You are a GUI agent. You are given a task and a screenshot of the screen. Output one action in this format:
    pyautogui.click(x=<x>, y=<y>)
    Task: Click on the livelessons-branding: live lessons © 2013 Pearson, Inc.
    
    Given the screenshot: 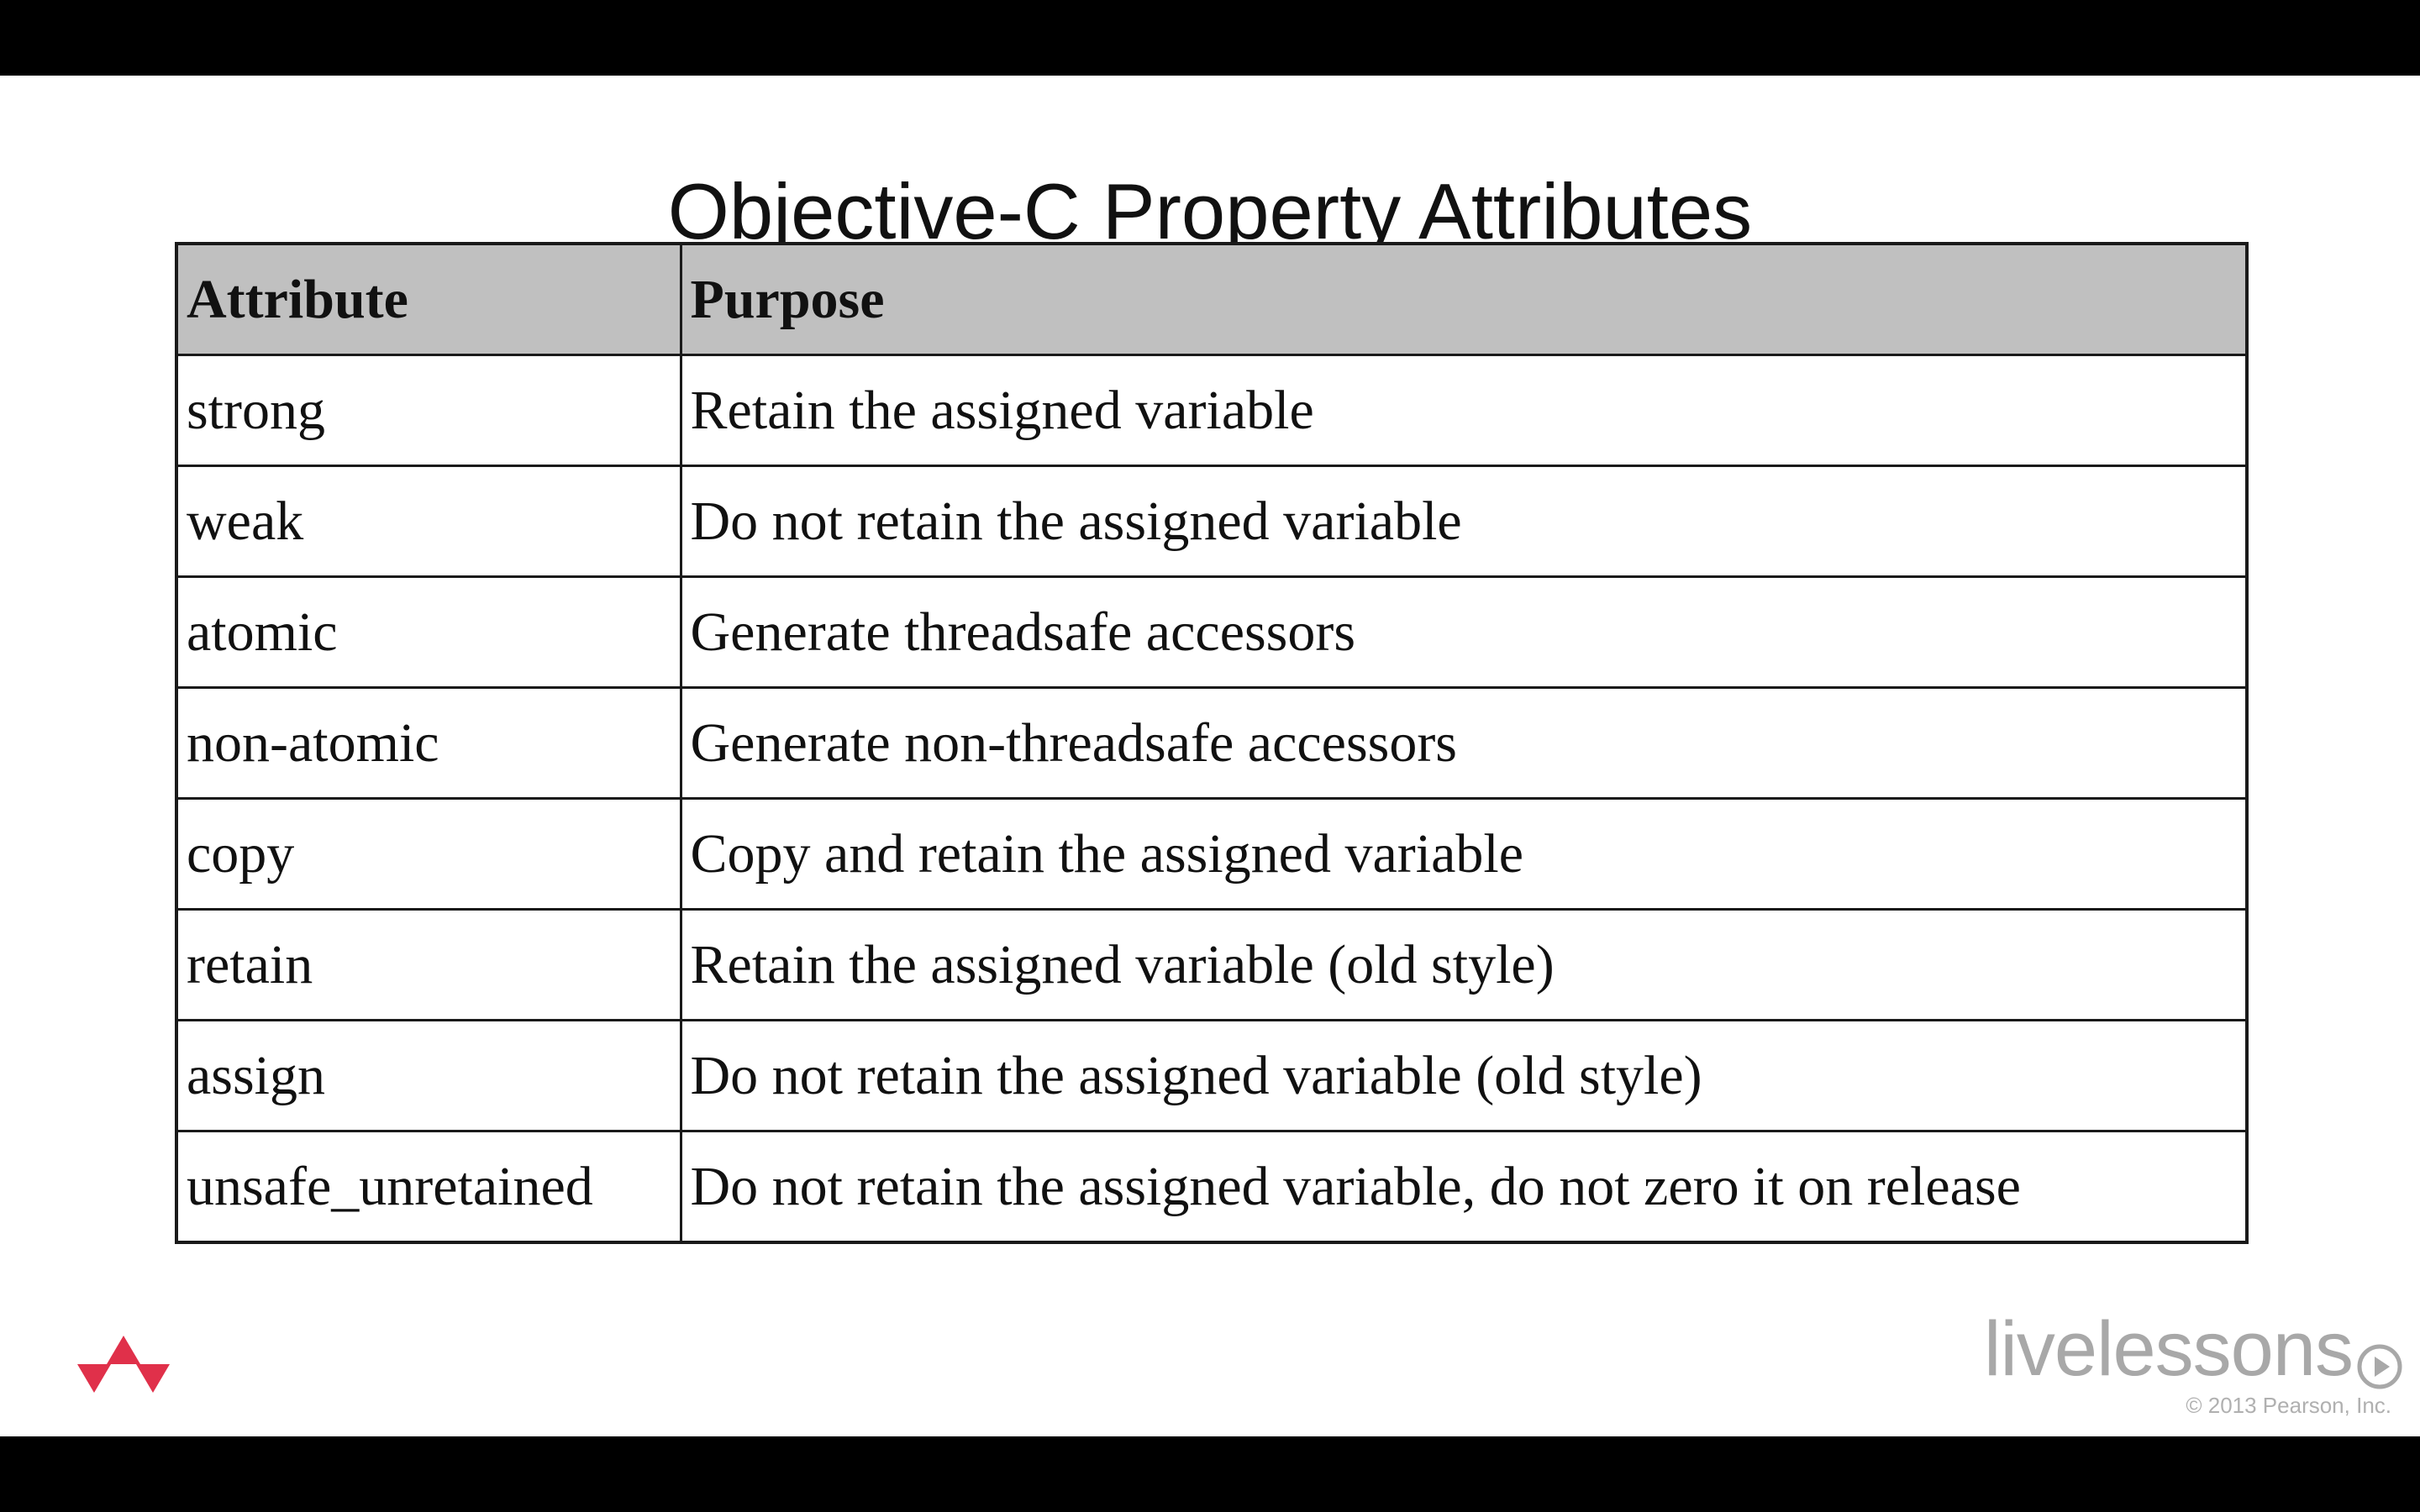 What is the action you would take?
    pyautogui.click(x=2193, y=1364)
    